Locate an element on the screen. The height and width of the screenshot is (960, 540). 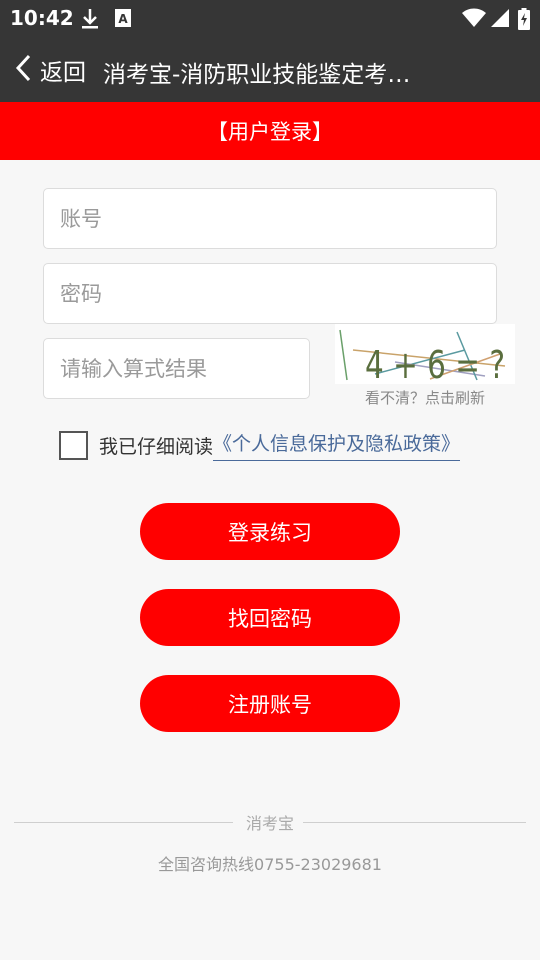
captcha-expression: 4 + 6 = ? is located at coordinates (435, 363).